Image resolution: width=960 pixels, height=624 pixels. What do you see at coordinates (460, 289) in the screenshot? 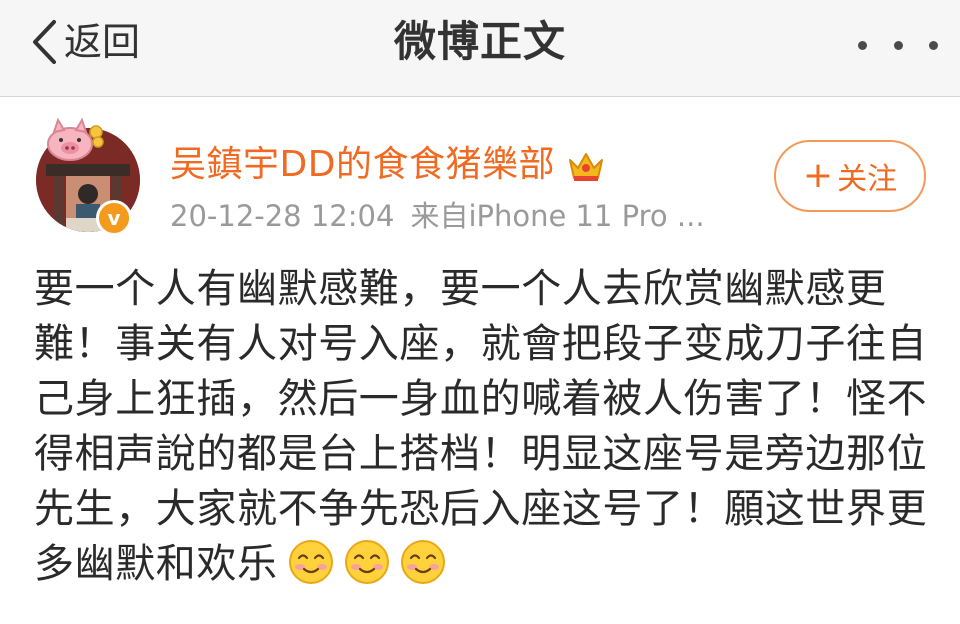
I see `post-content-line: 要一个人有幽默感難，要一个人去欣赏幽默感更` at bounding box center [460, 289].